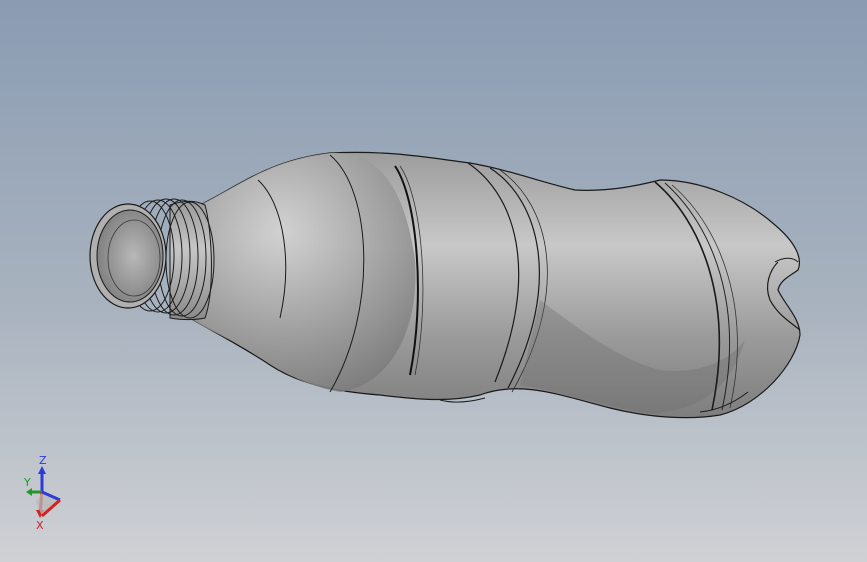 The width and height of the screenshot is (867, 562). I want to click on z-axis-label: Z, so click(43, 460).